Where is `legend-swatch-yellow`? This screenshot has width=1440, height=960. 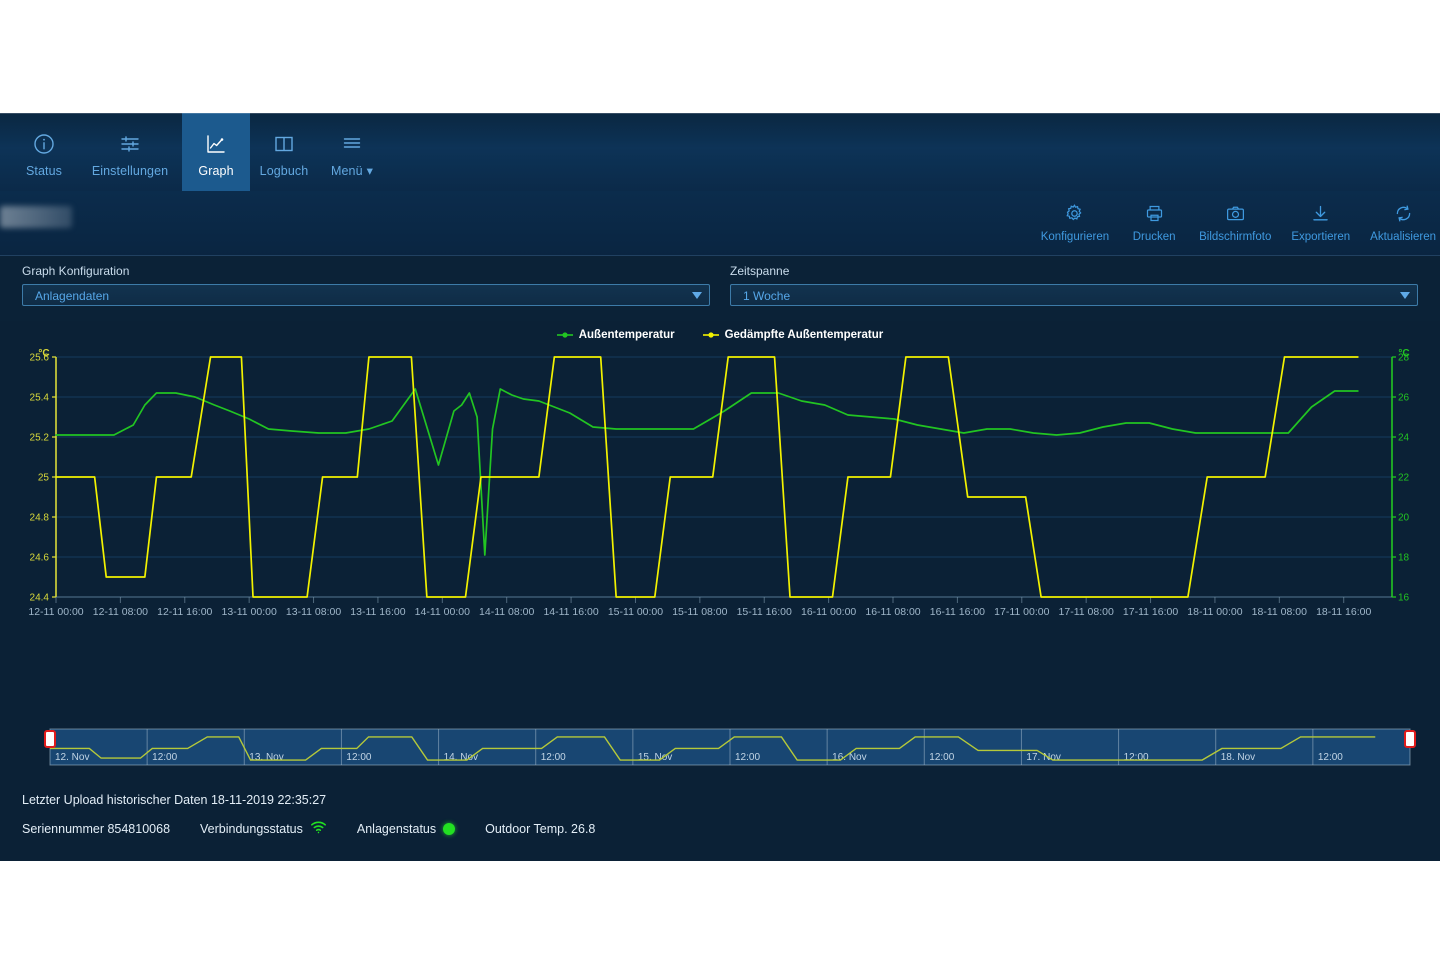 legend-swatch-yellow is located at coordinates (710, 334).